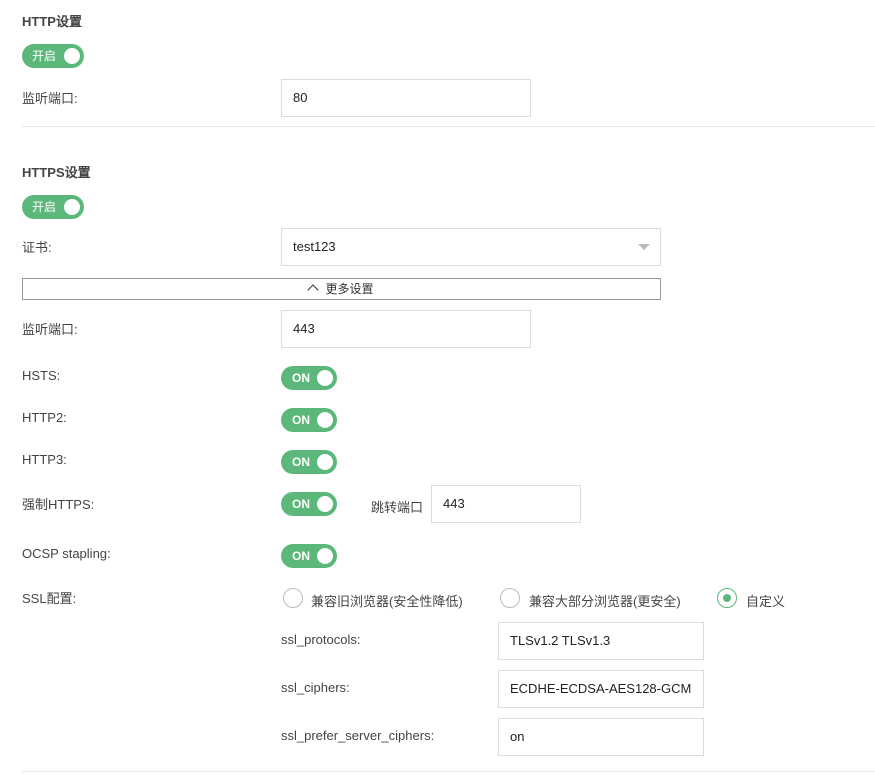 The width and height of the screenshot is (875, 776). I want to click on more-settings-label: 更多设置, so click(349, 289).